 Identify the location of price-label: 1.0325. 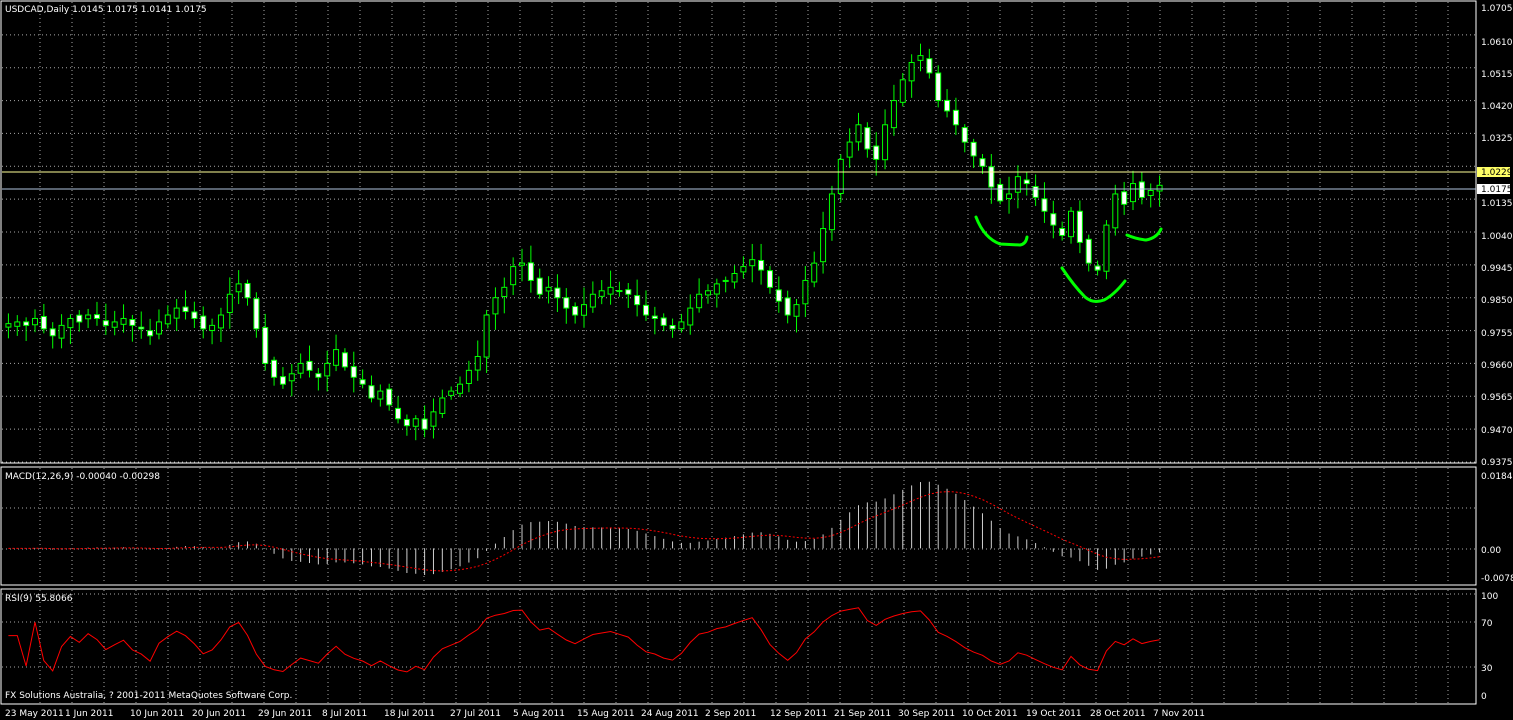
(1497, 139).